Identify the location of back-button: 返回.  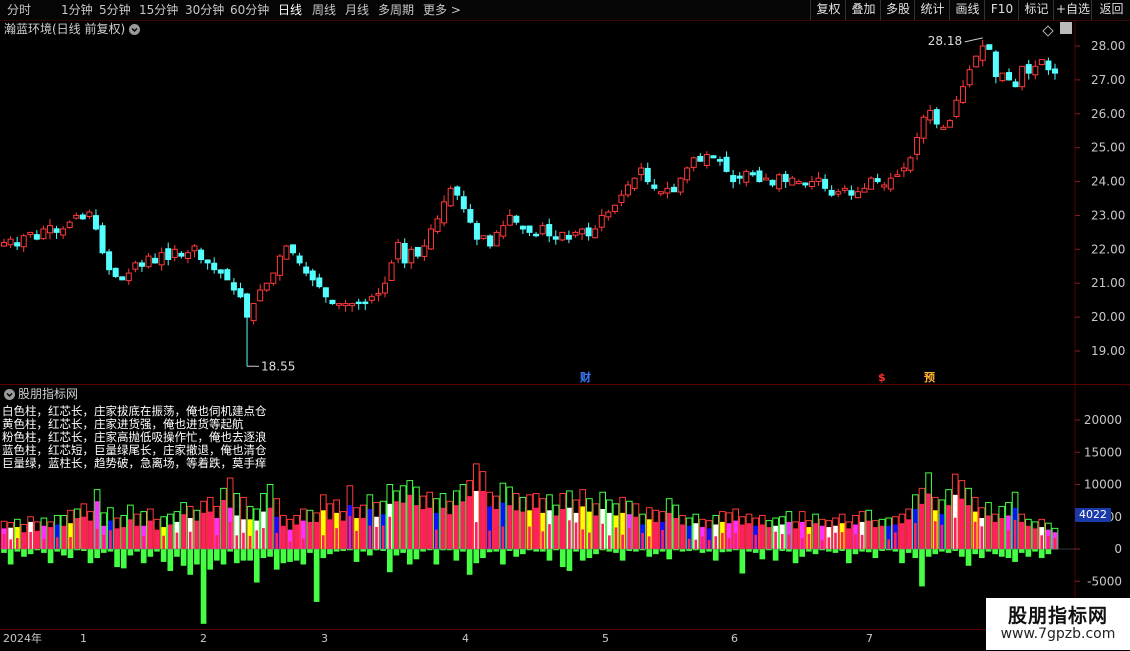
(1110, 10).